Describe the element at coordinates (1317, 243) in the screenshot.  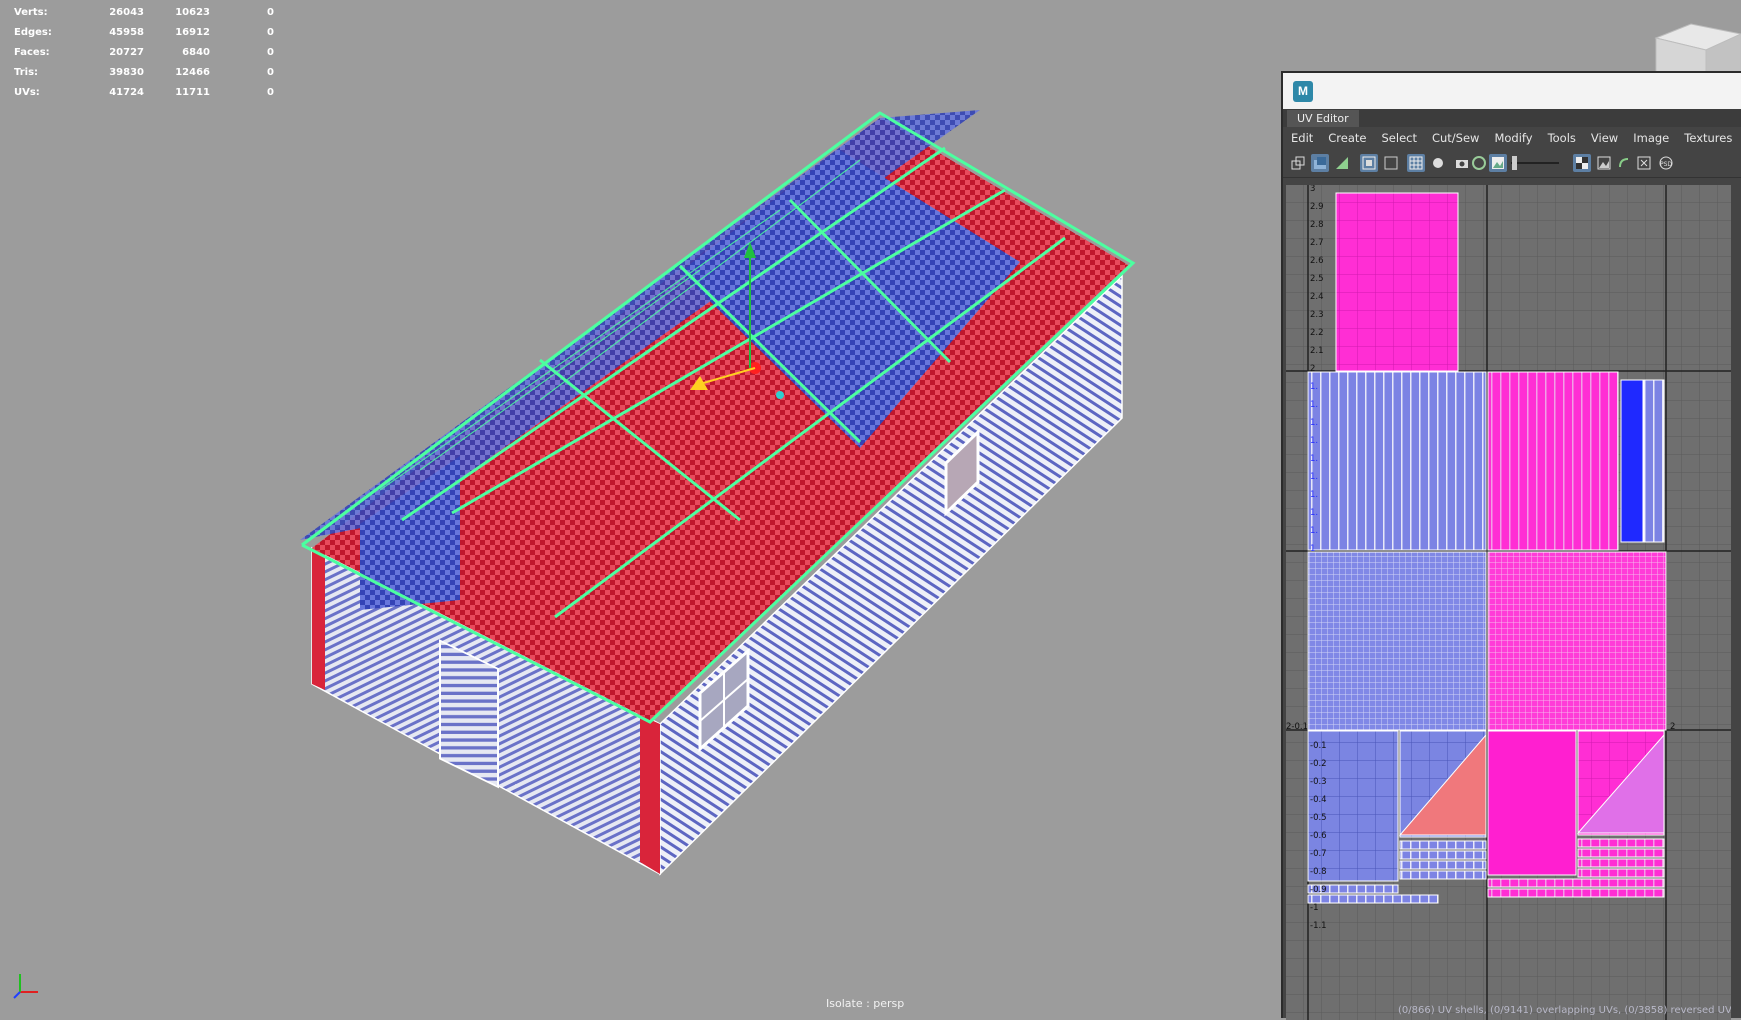
I see `uv-v-label: 2.7` at that location.